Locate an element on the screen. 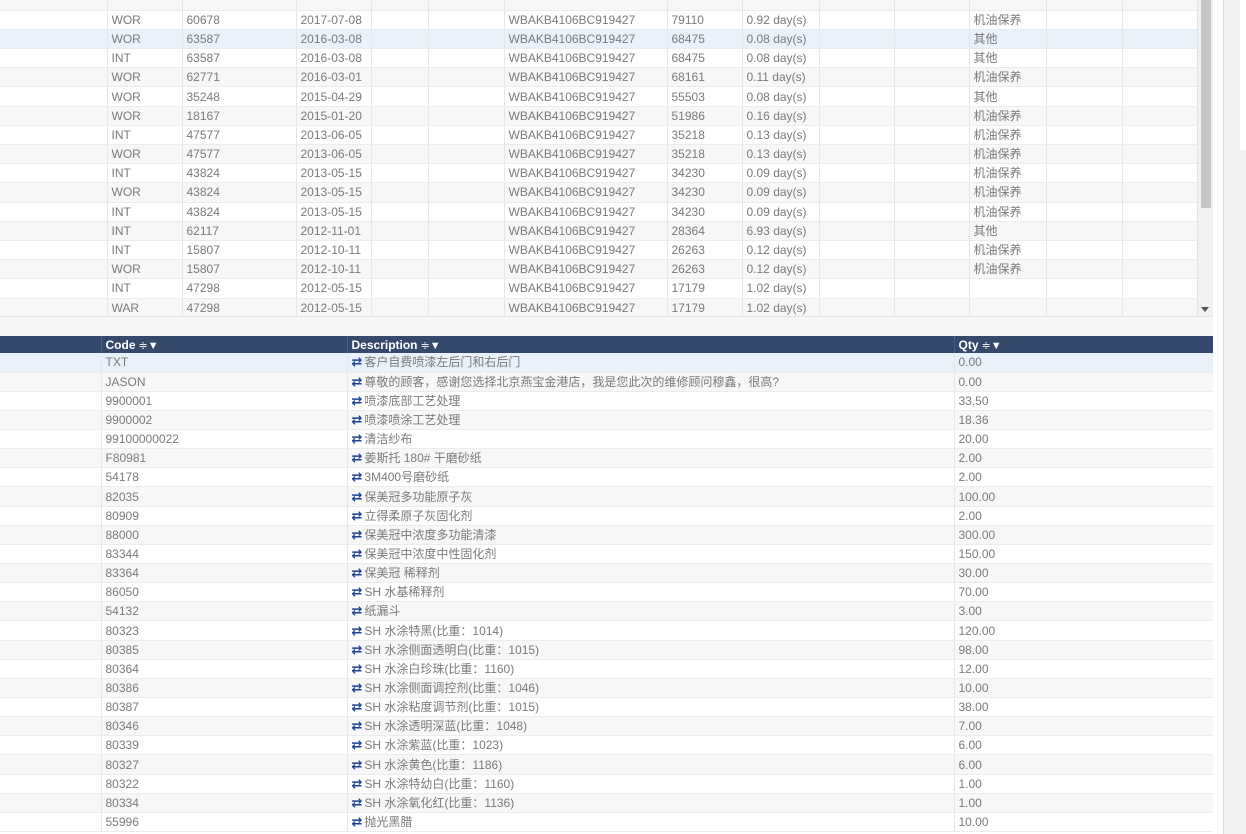  history-scroll-thumb is located at coordinates (1206, 104).